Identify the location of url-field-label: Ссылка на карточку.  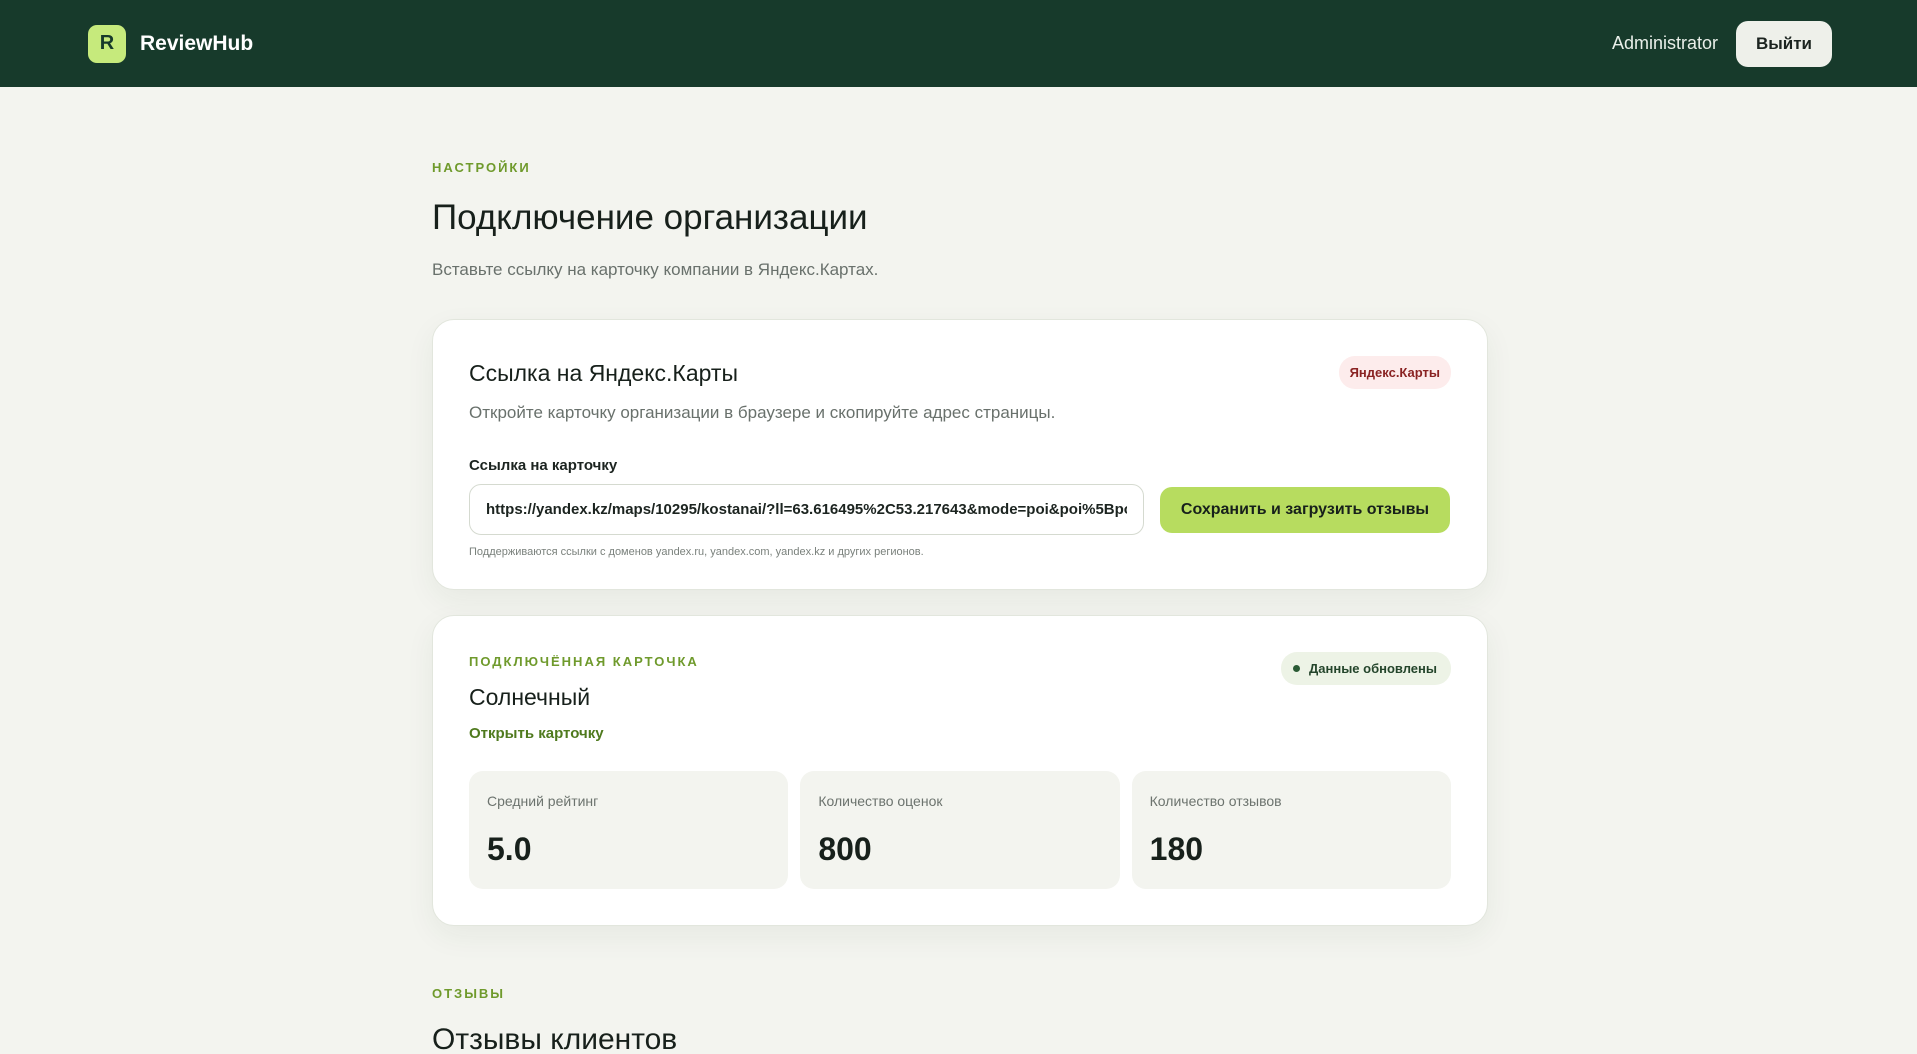
(543, 465).